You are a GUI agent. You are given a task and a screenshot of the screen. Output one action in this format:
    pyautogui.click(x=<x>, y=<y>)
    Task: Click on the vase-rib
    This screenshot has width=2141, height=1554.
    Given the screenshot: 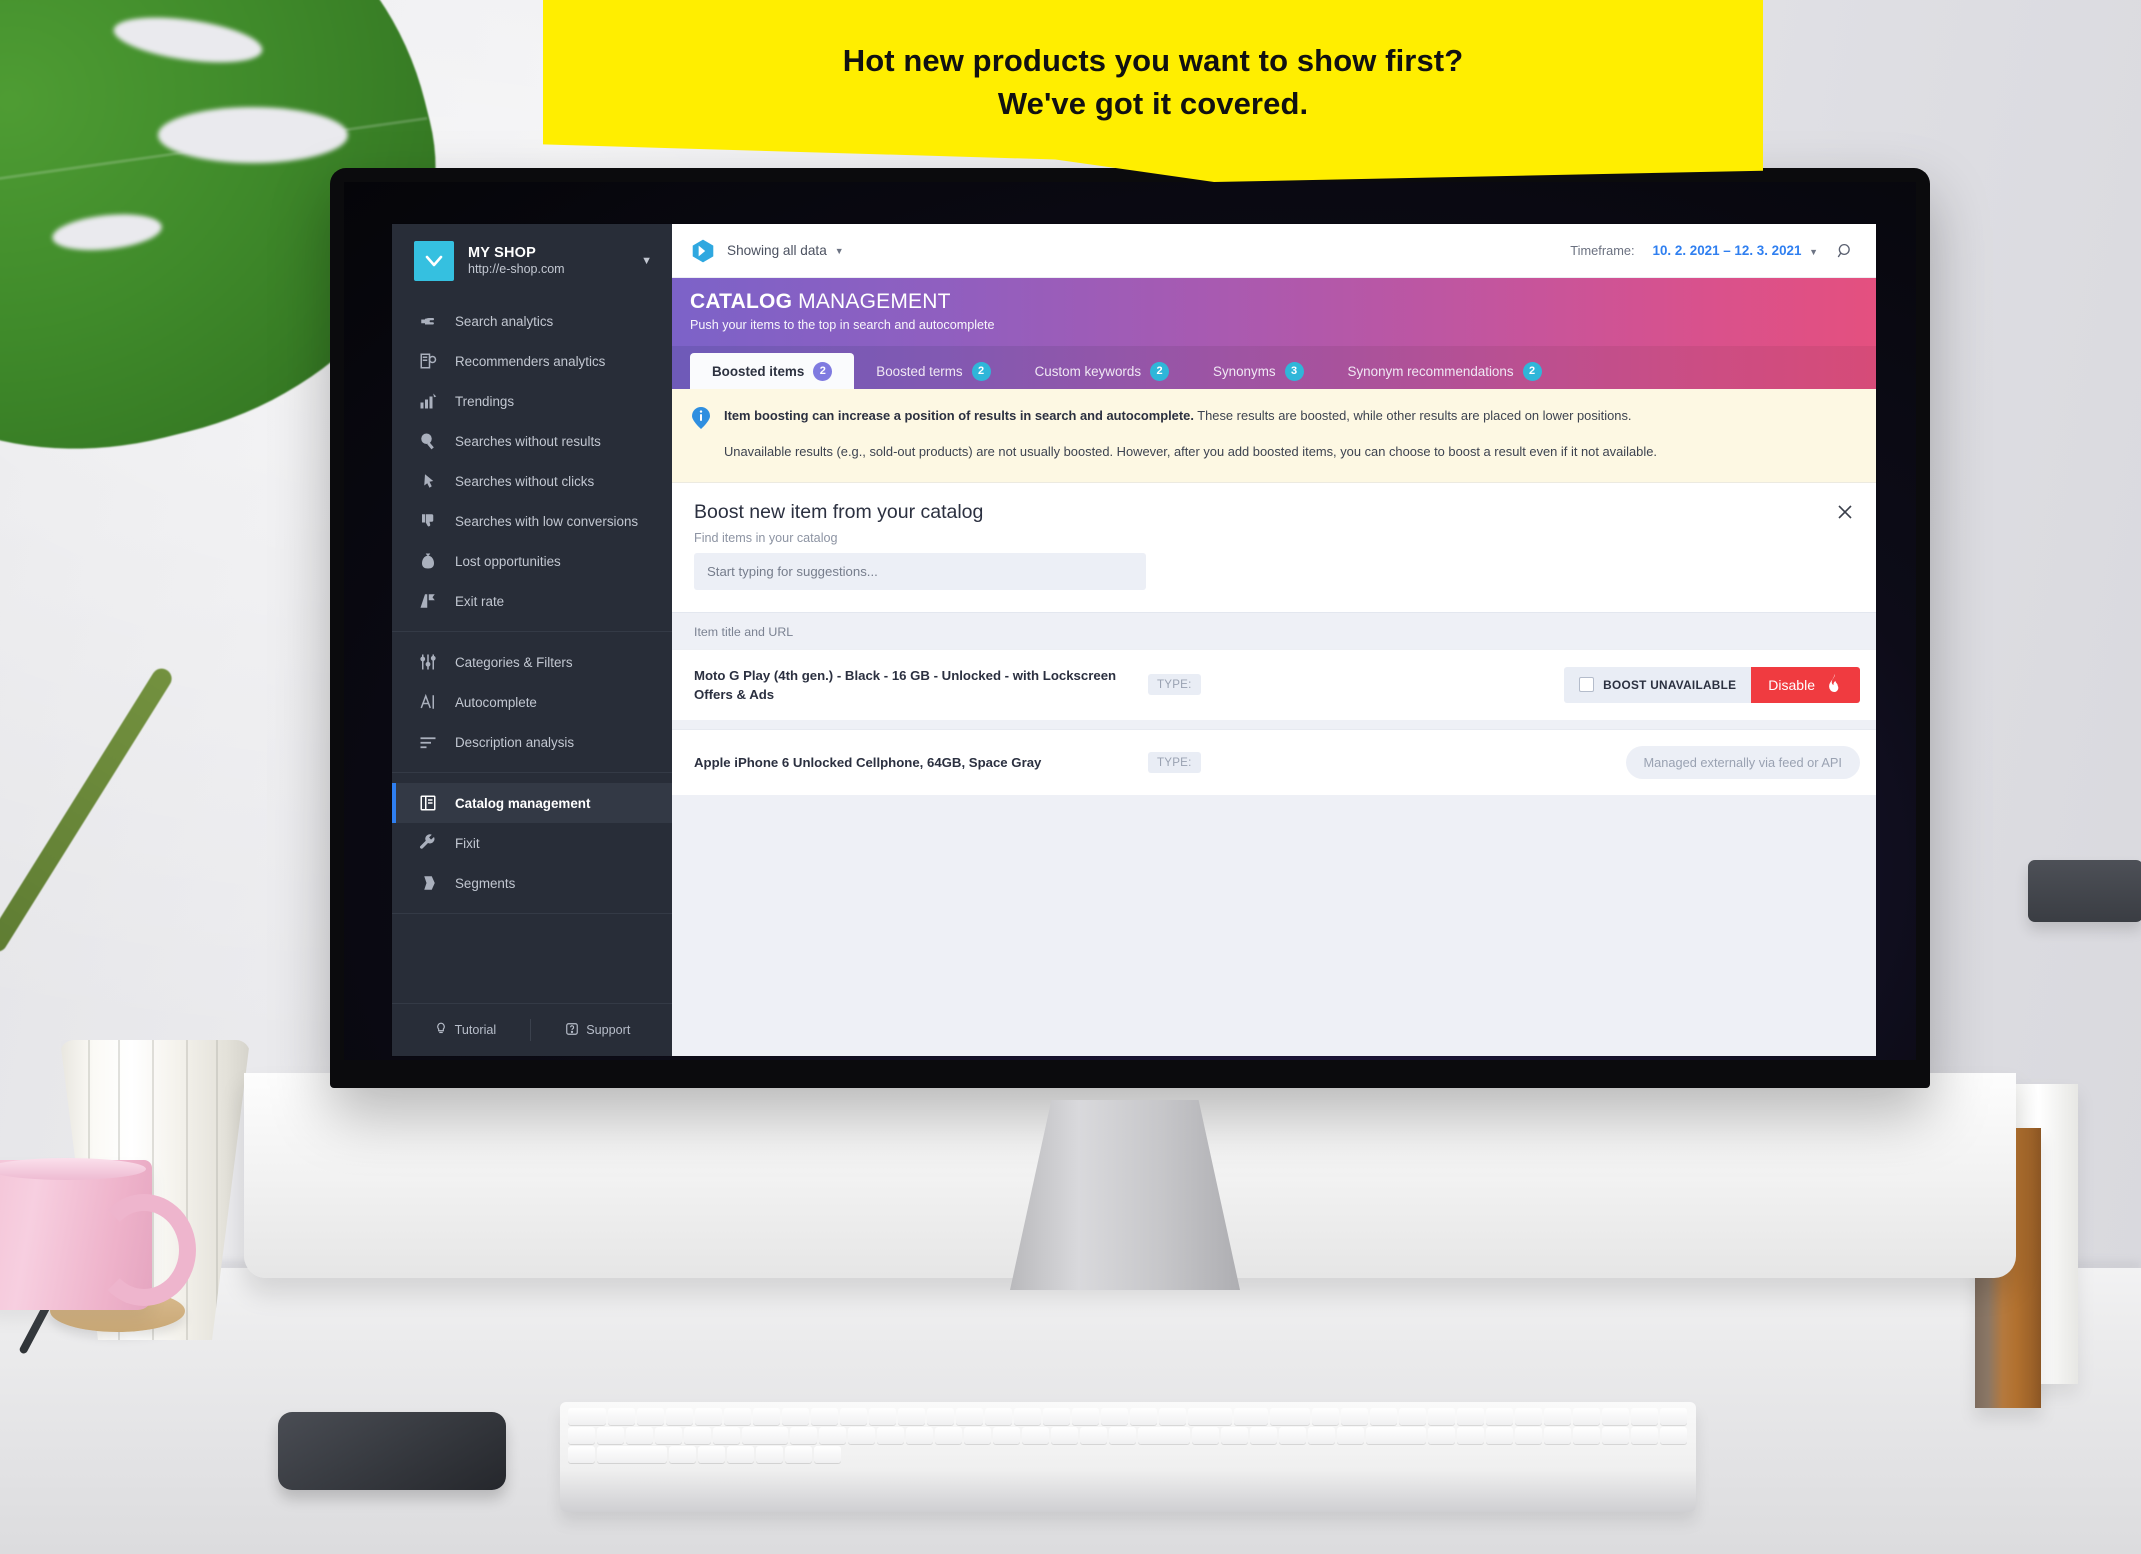 What is the action you would take?
    pyautogui.click(x=187, y=1190)
    